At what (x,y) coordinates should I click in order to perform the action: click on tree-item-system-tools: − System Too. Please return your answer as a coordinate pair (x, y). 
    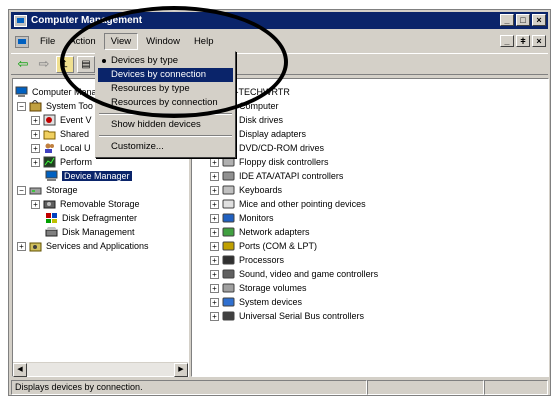
    Looking at the image, I should click on (55, 106).